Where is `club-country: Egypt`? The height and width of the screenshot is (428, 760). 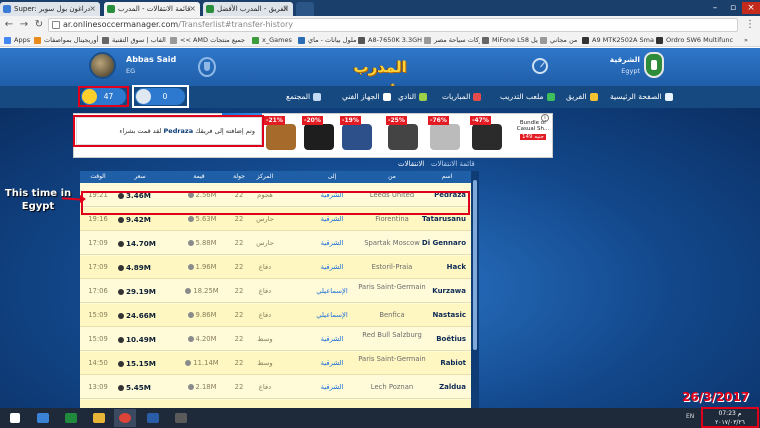
club-country: Egypt is located at coordinates (630, 71).